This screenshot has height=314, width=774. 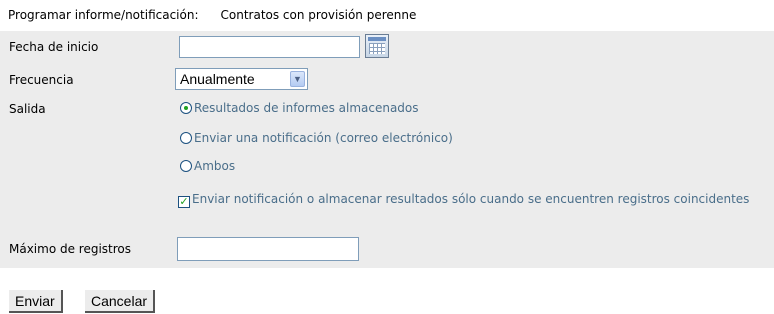 I want to click on frequency-select: Anualmente ▼, so click(x=241, y=79).